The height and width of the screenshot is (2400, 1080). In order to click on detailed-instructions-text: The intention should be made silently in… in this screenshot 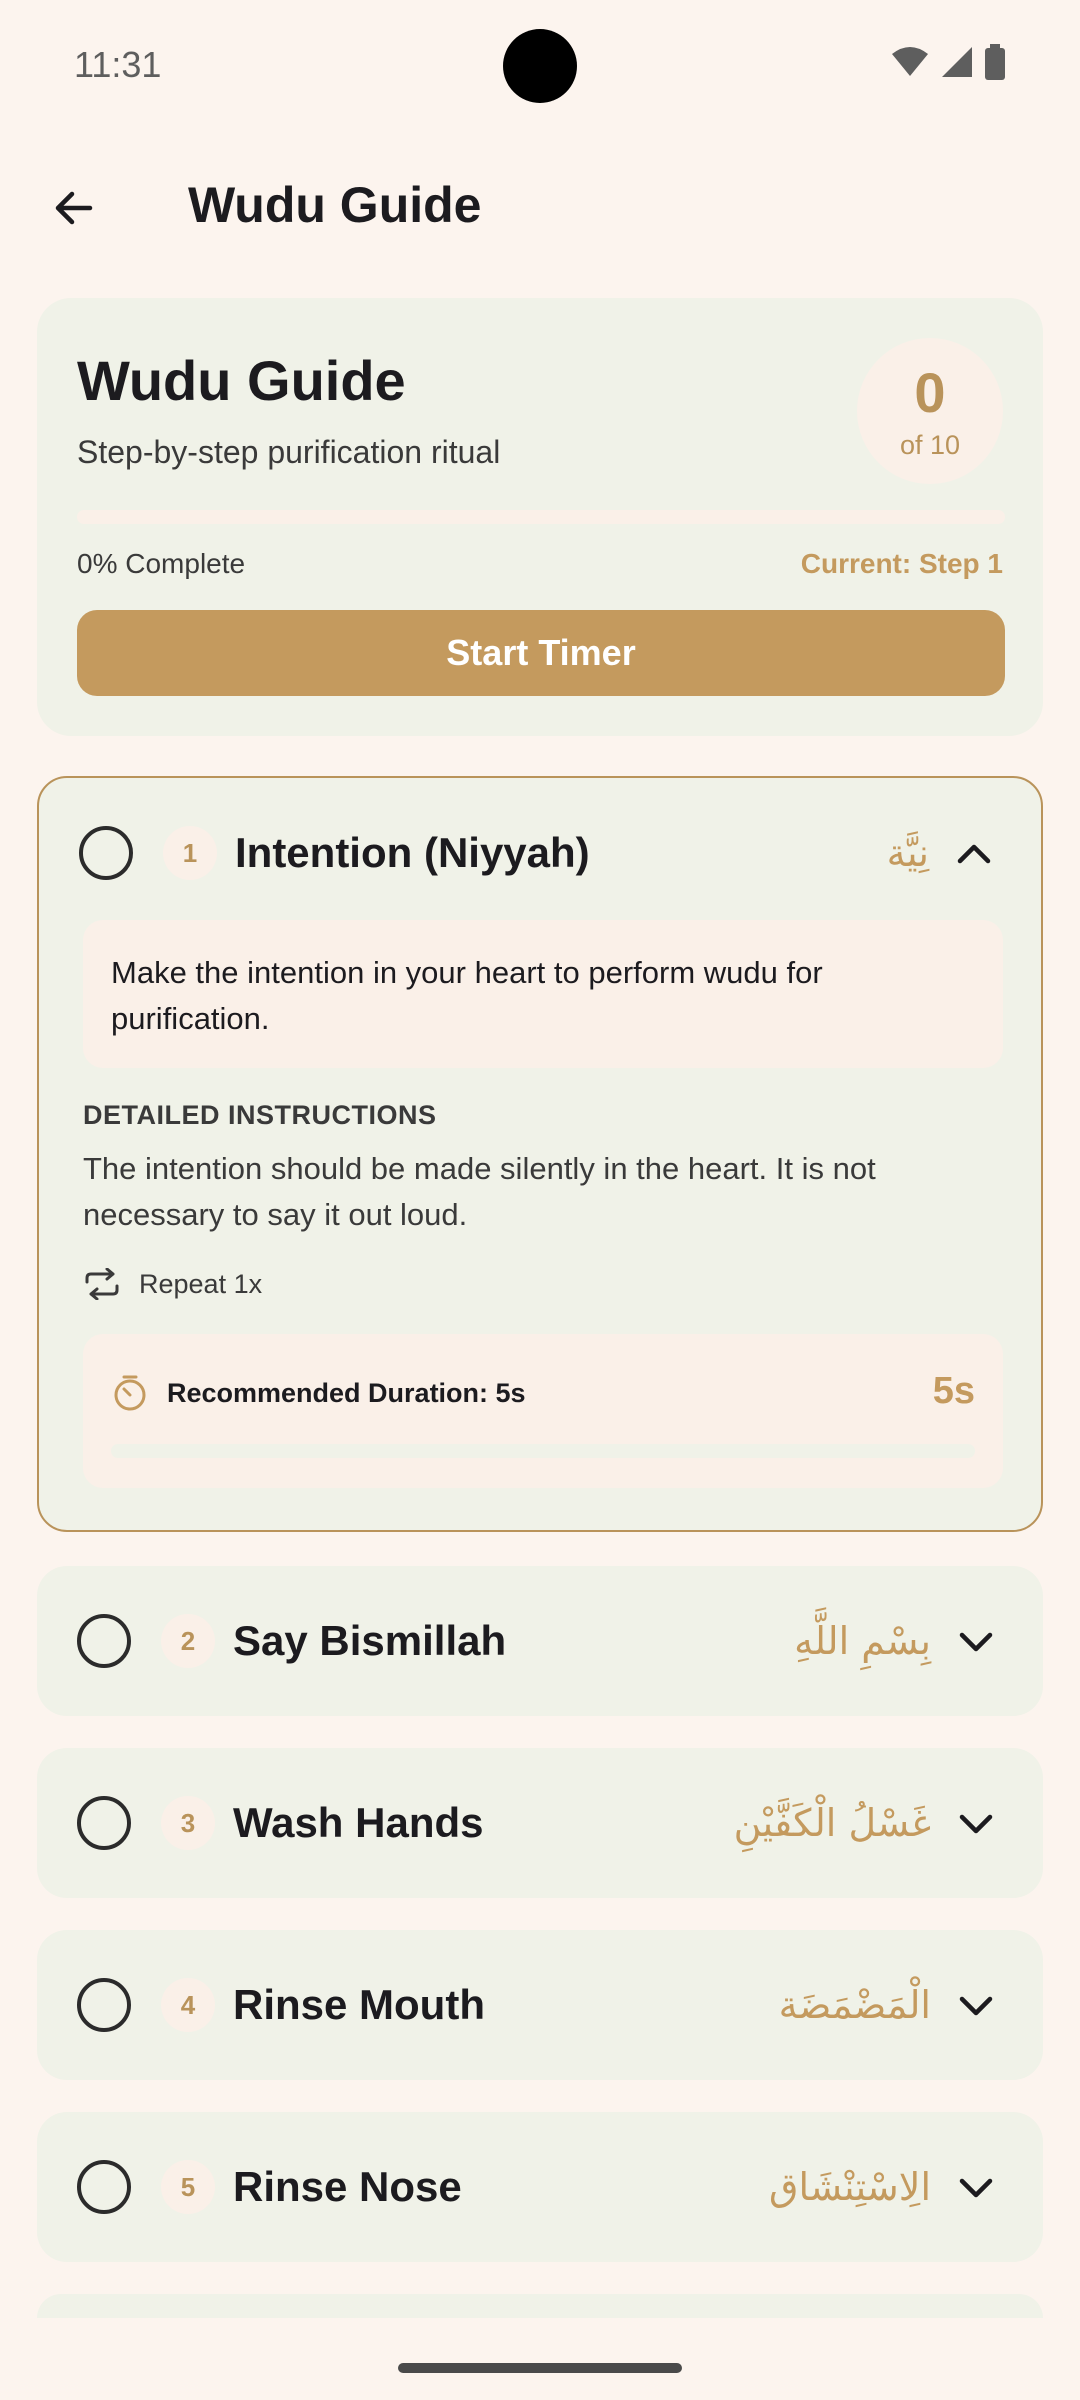, I will do `click(479, 1191)`.